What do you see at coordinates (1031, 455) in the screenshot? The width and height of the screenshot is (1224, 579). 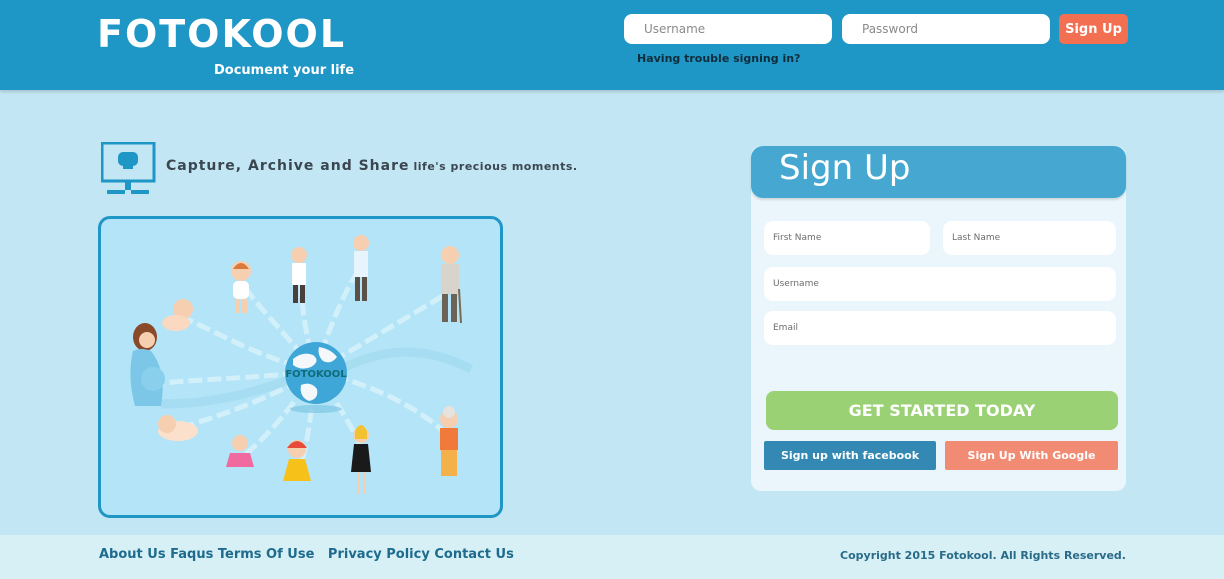 I see `google-signup-button: Sign Up With Google` at bounding box center [1031, 455].